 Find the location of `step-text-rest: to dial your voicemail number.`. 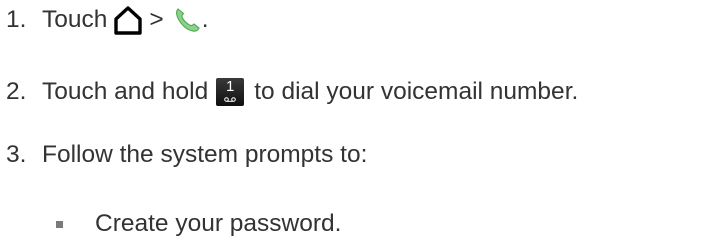

step-text-rest: to dial your voicemail number. is located at coordinates (416, 91).